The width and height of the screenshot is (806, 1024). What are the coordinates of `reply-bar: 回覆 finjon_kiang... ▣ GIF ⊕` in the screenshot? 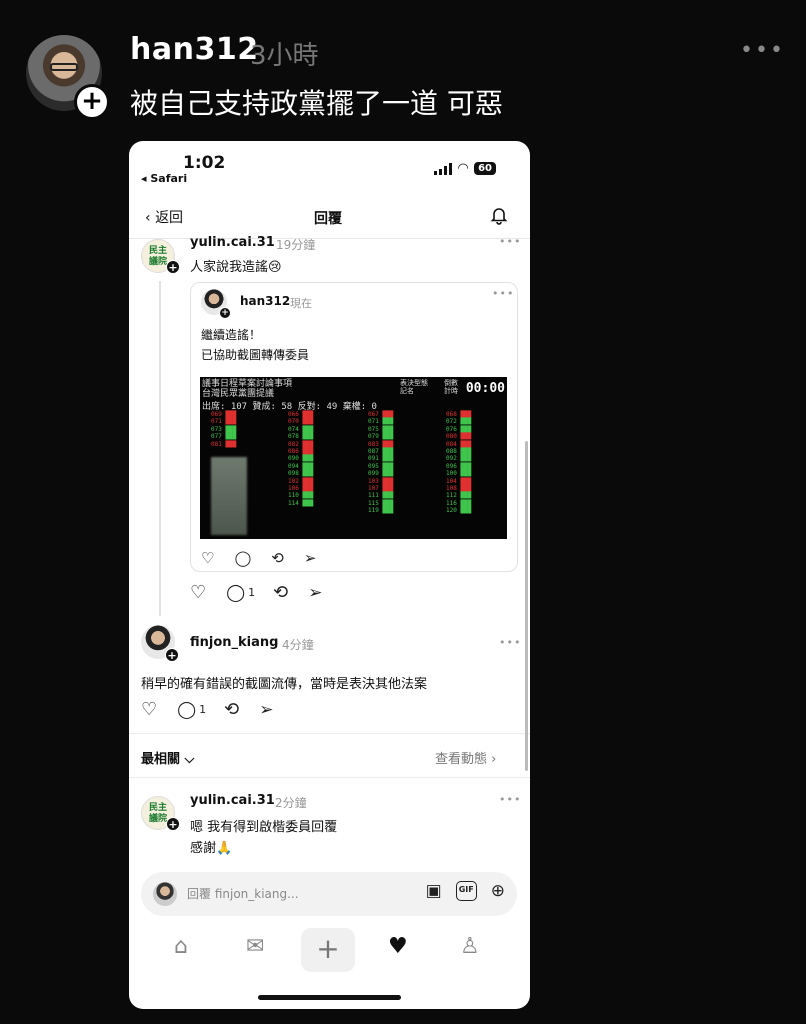 It's located at (329, 894).